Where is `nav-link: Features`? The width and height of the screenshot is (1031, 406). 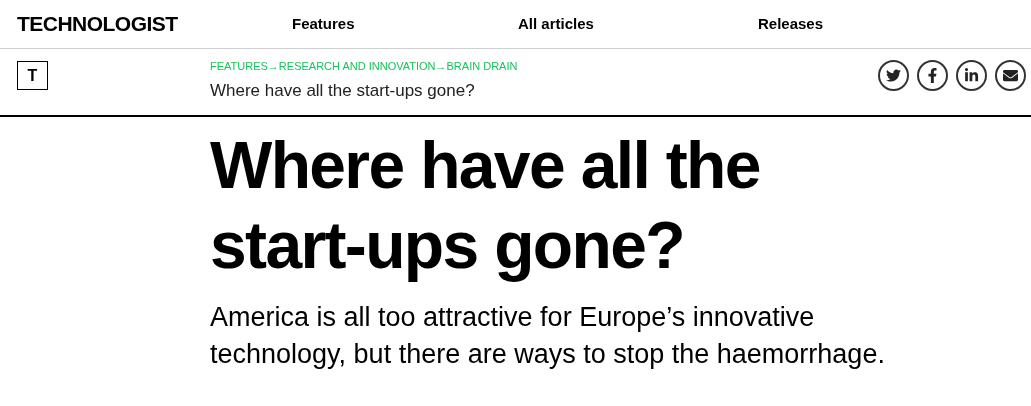 nav-link: Features is located at coordinates (323, 23).